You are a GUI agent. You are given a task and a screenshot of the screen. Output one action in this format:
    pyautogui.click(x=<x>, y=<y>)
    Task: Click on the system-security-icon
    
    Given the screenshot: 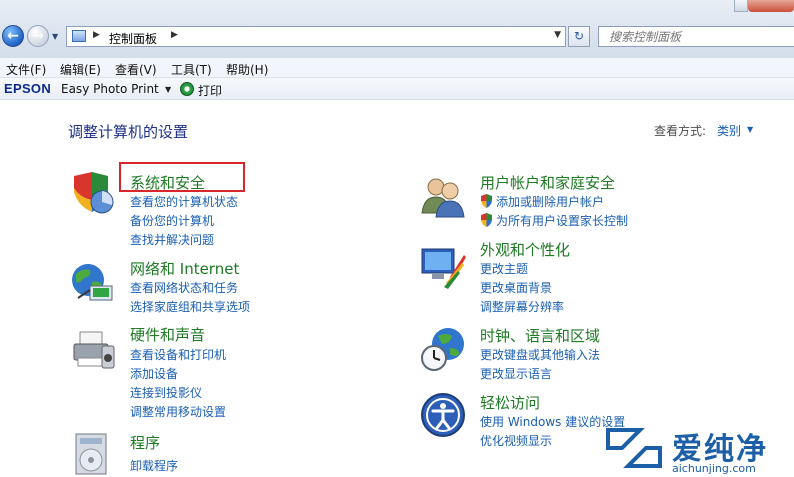 What is the action you would take?
    pyautogui.click(x=93, y=193)
    